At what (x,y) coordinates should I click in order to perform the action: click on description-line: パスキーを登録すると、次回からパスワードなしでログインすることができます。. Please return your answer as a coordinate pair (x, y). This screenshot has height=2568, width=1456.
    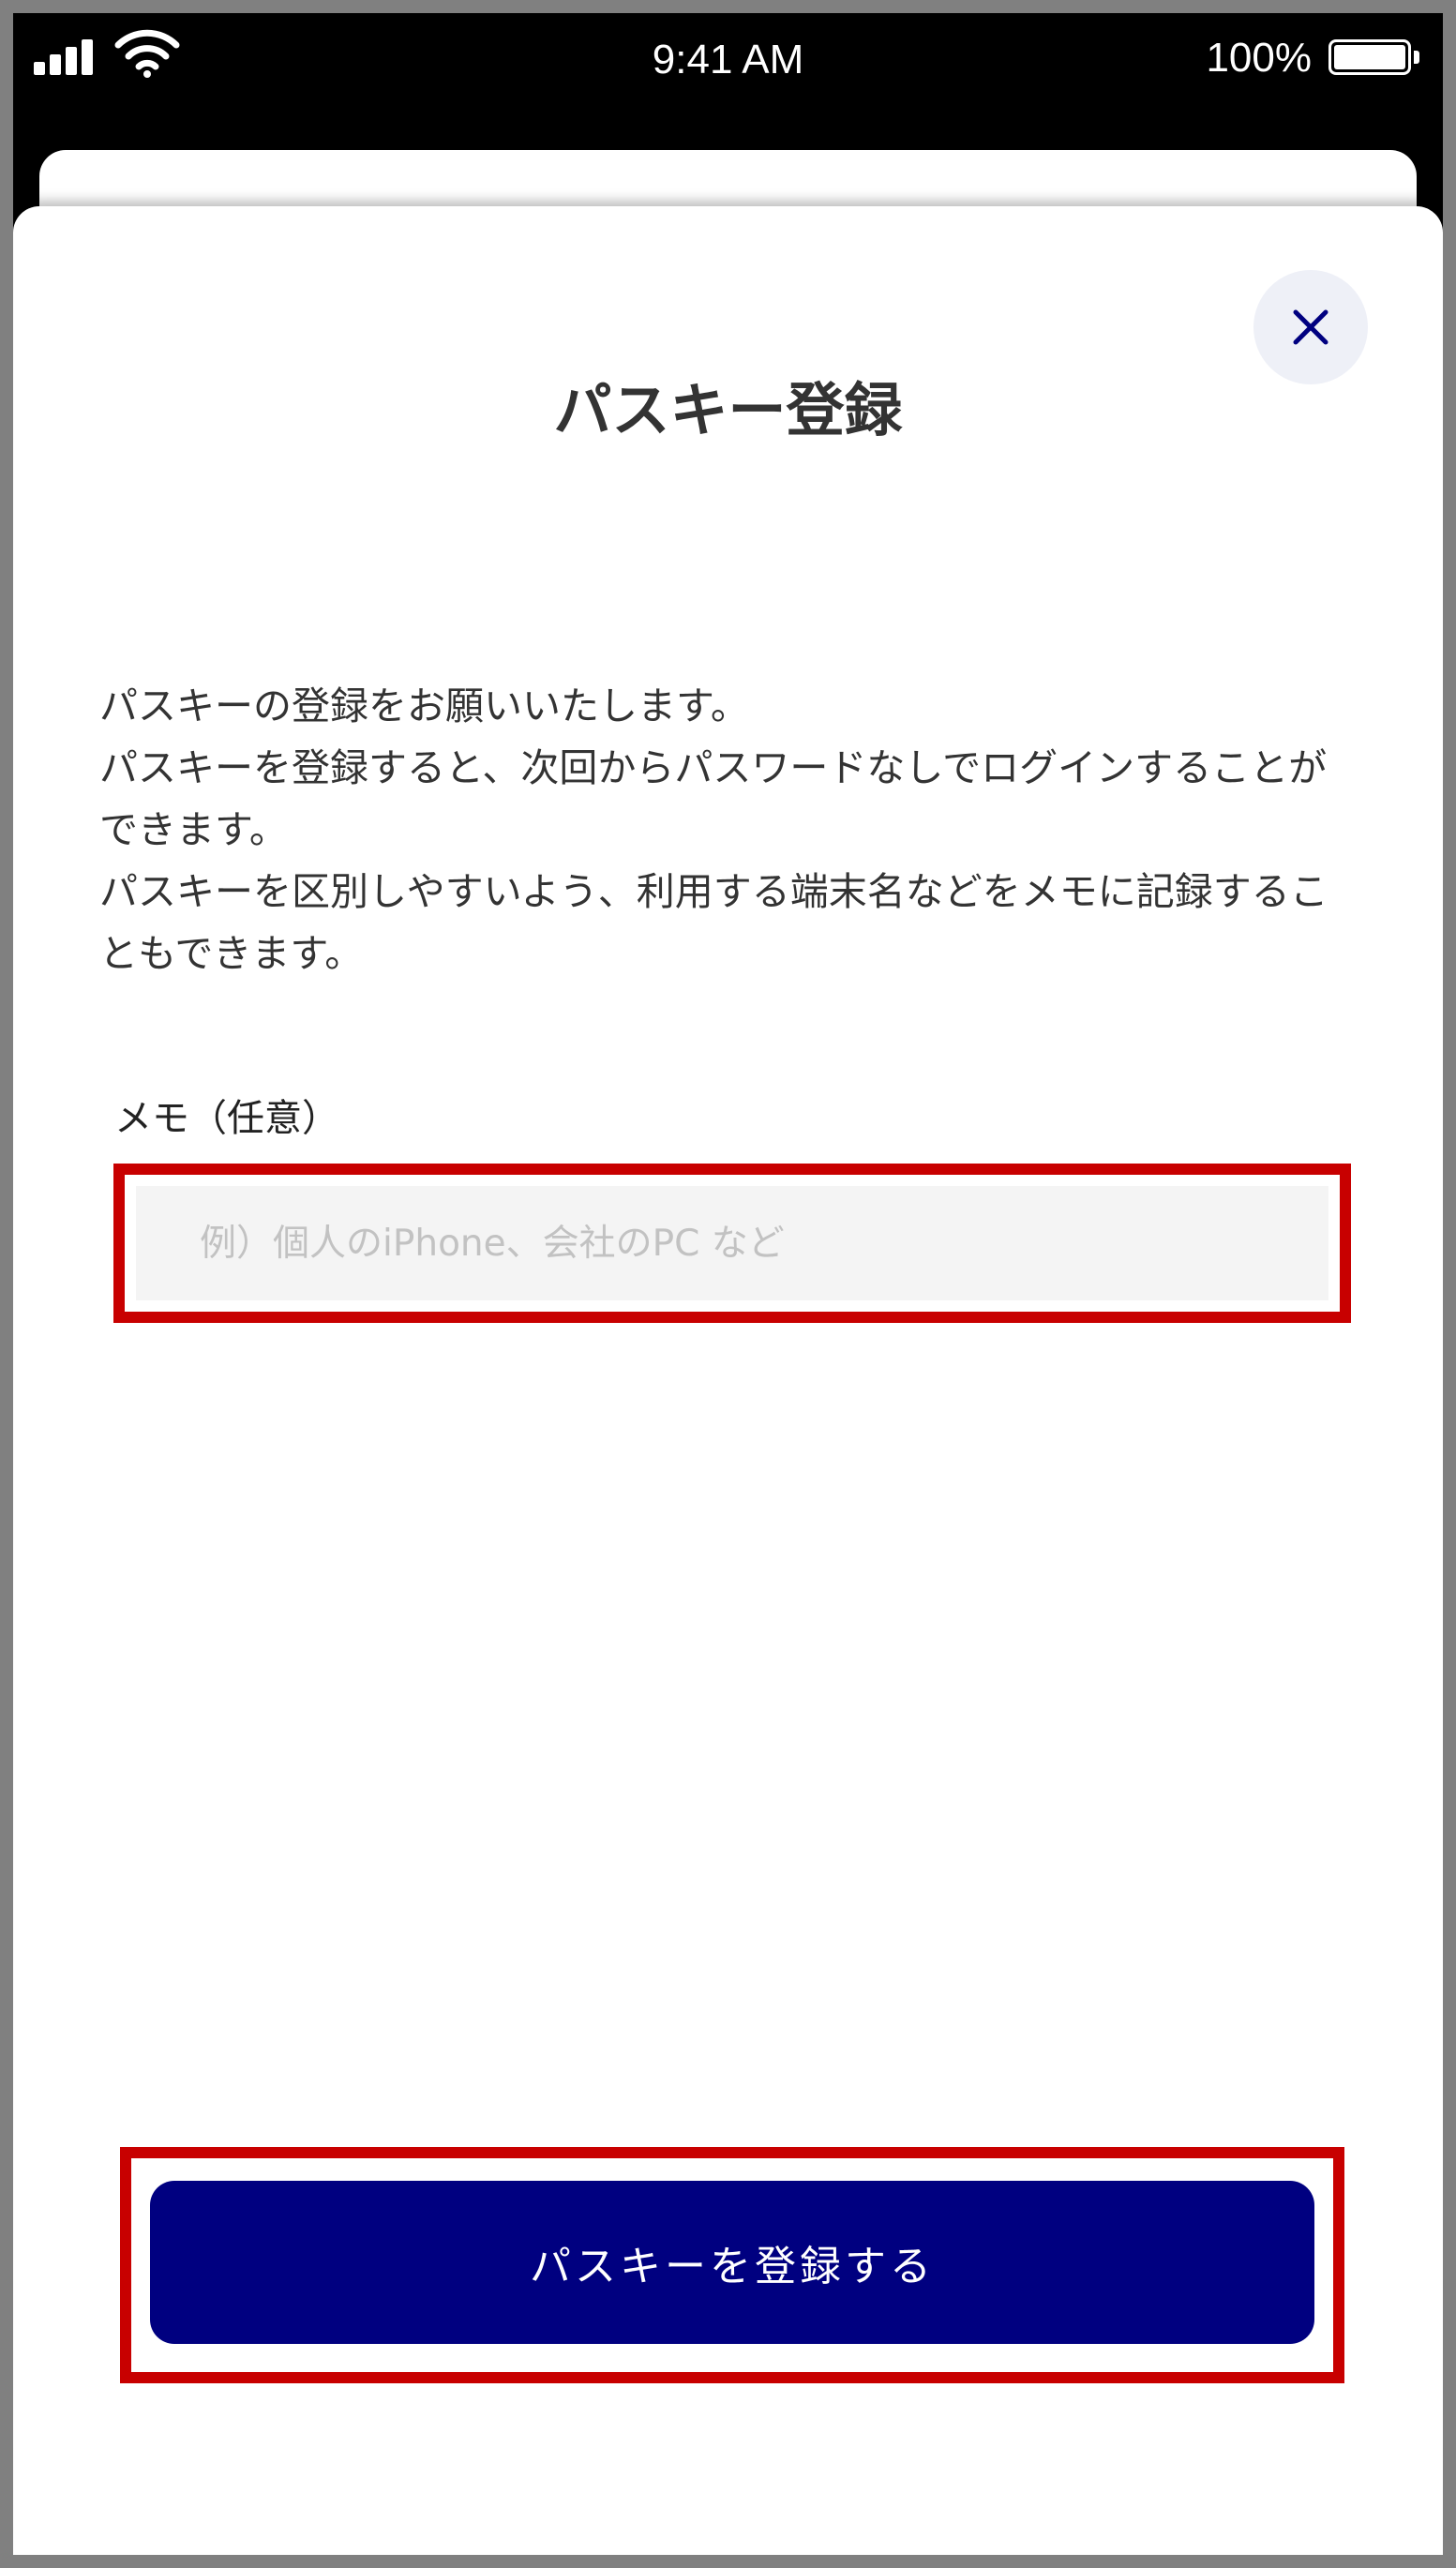
    Looking at the image, I should click on (713, 798).